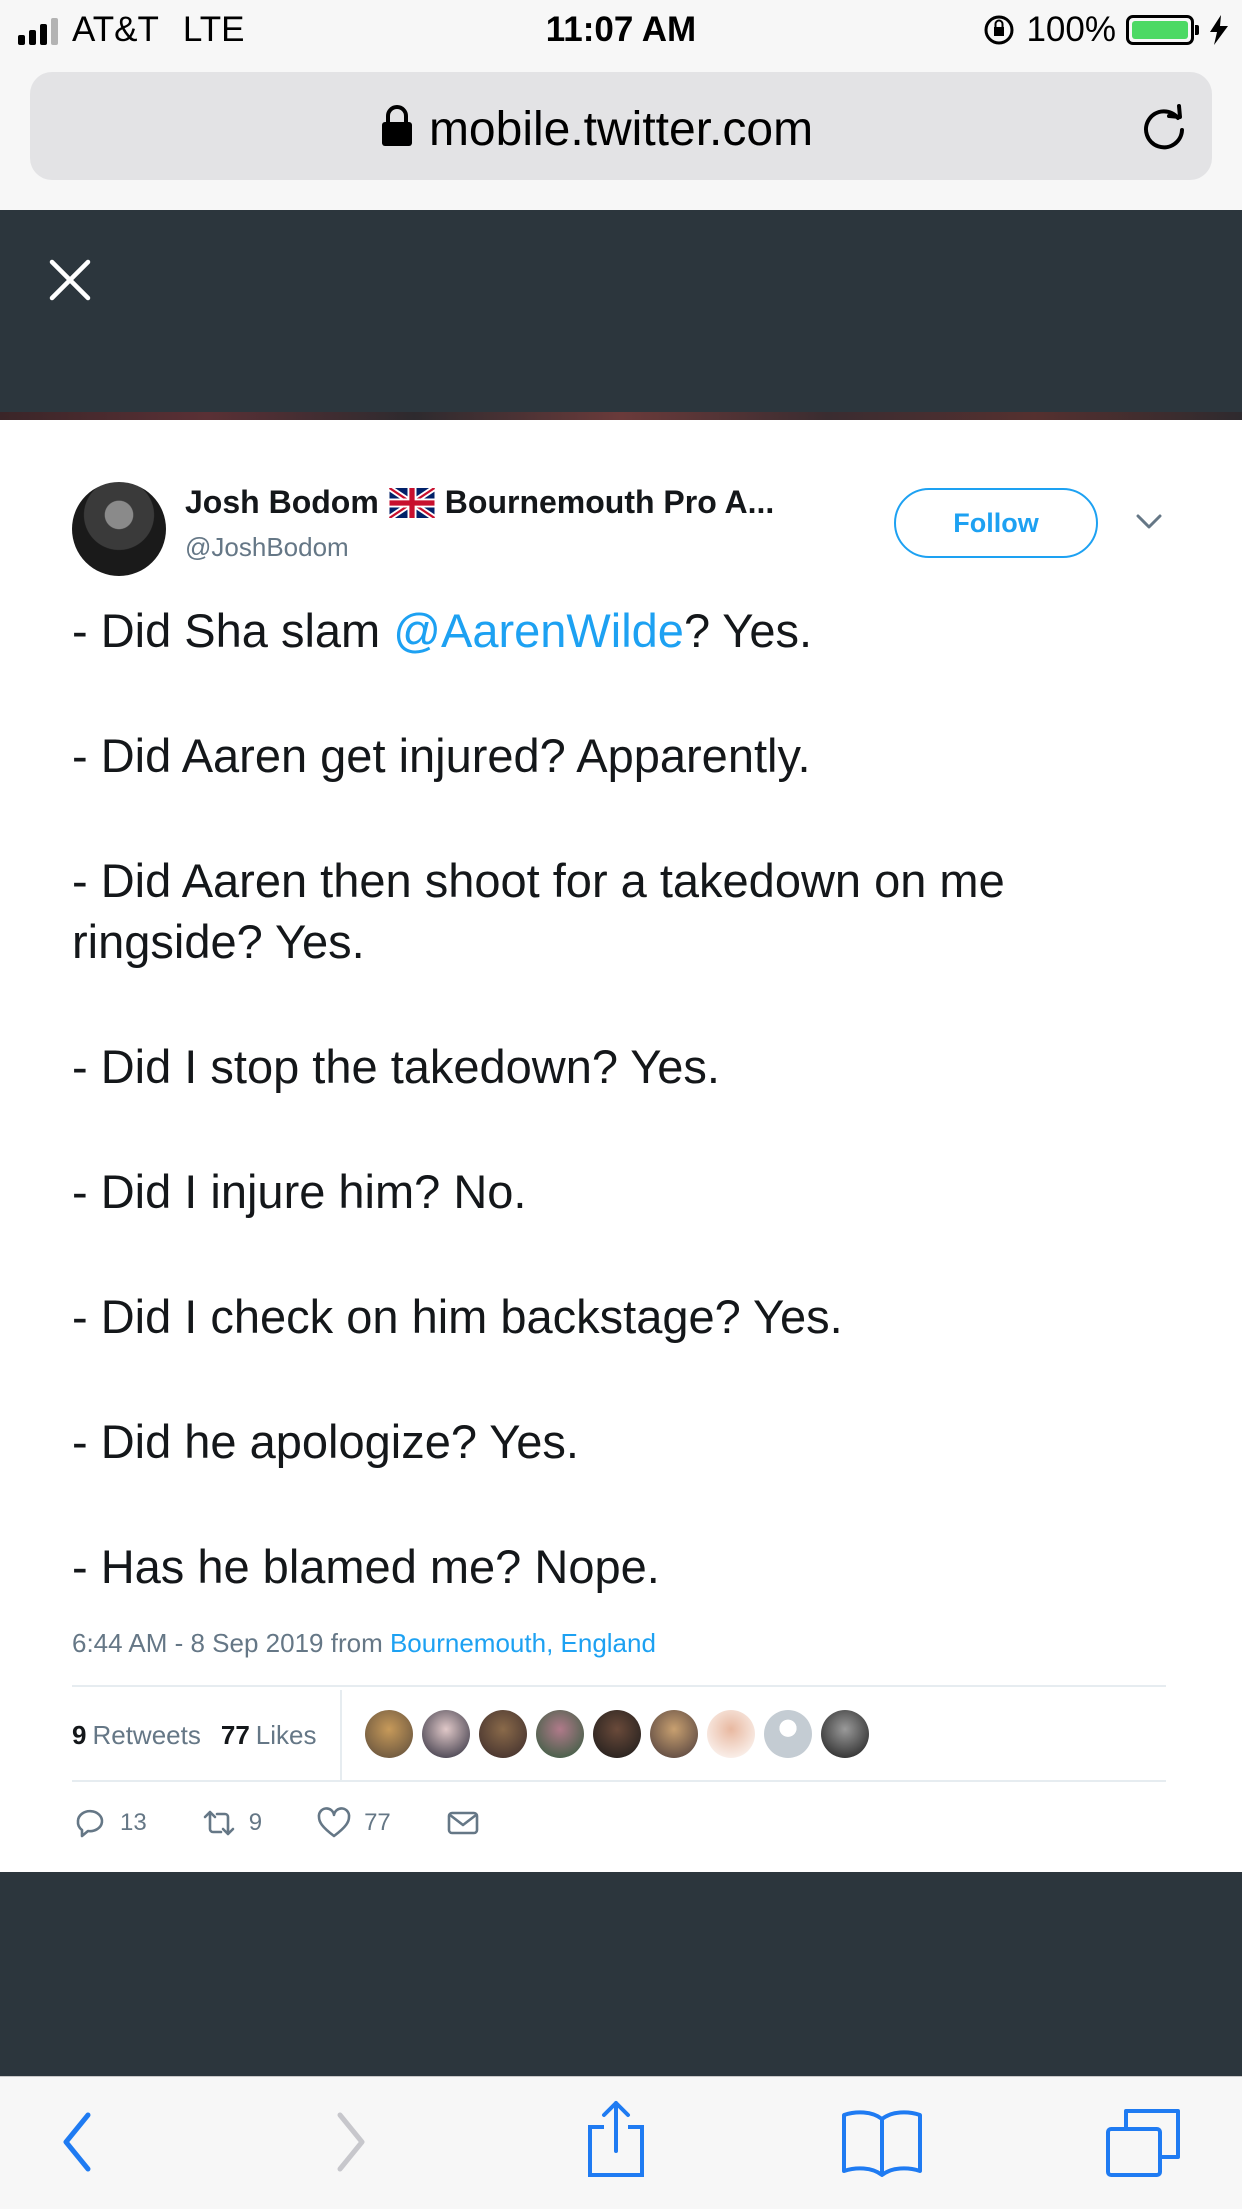 This screenshot has width=1242, height=2209. I want to click on stats-divider, so click(341, 1735).